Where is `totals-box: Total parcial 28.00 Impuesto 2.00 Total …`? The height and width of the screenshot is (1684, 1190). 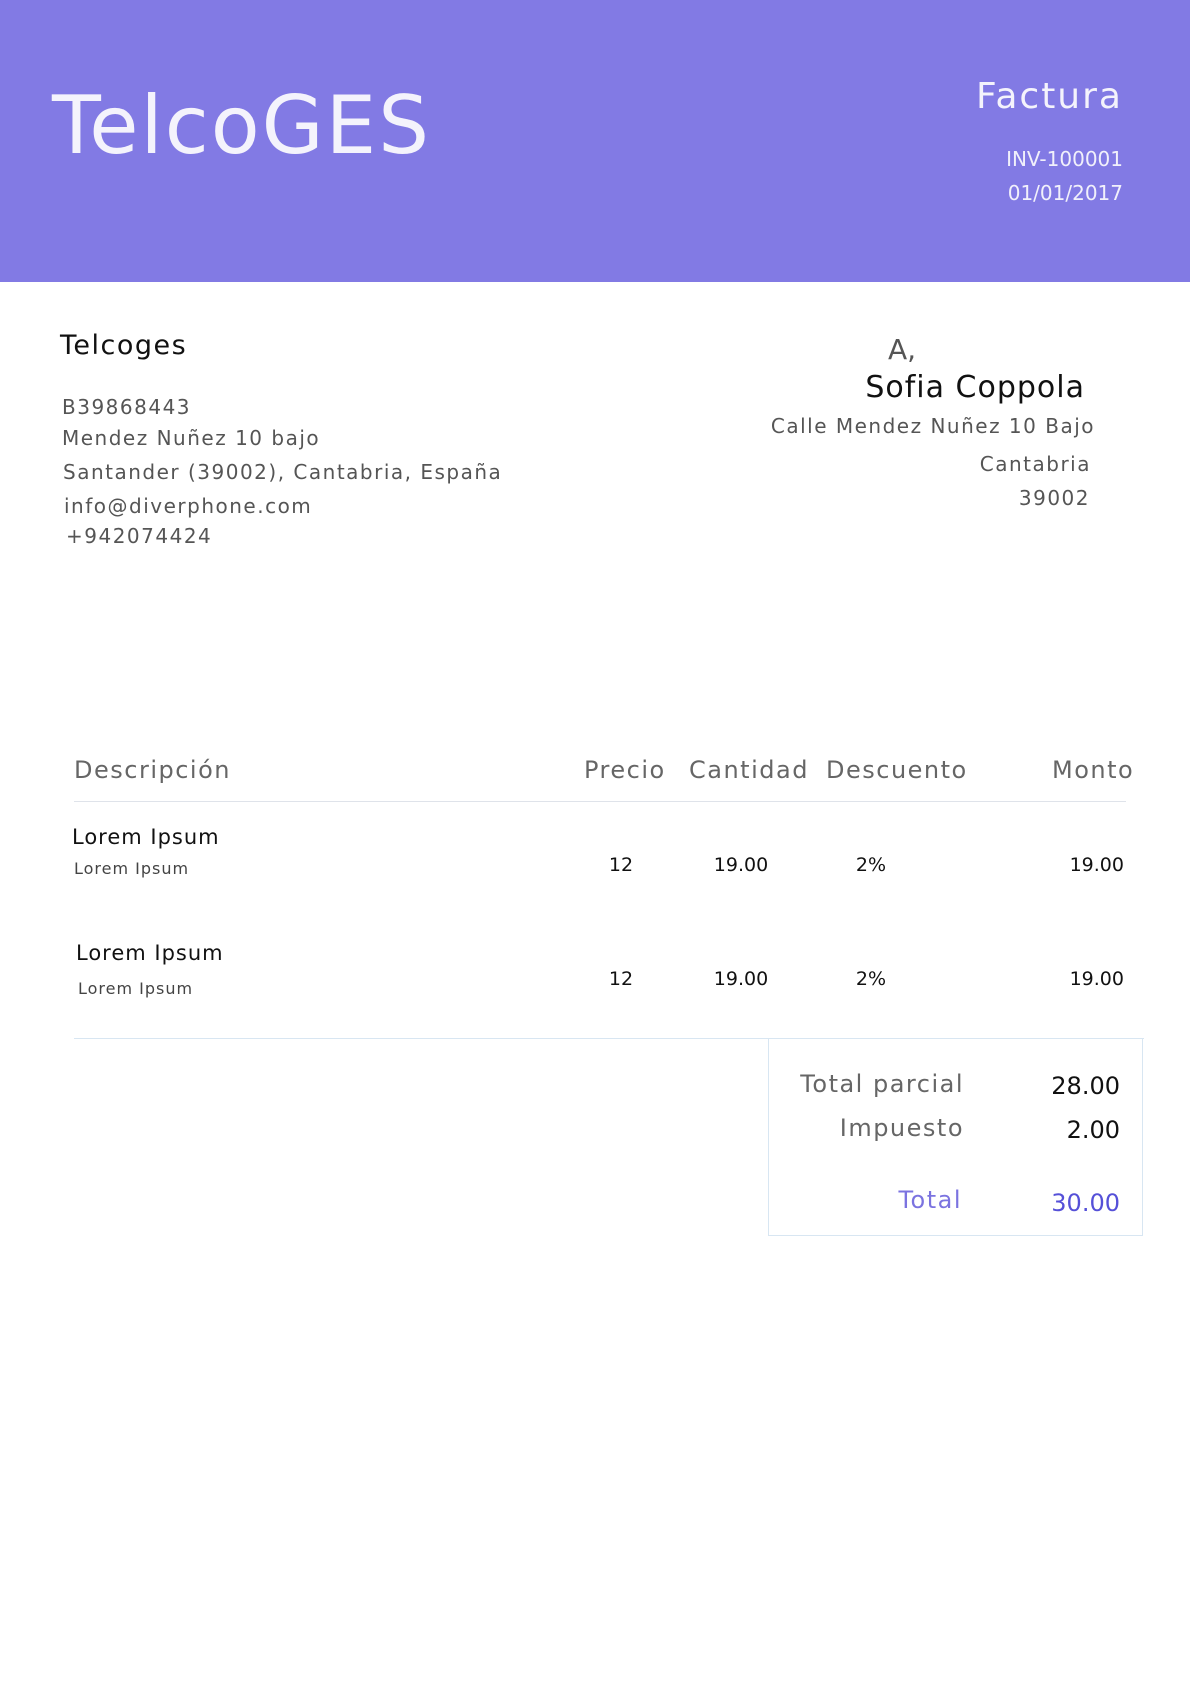 totals-box: Total parcial 28.00 Impuesto 2.00 Total … is located at coordinates (955, 1137).